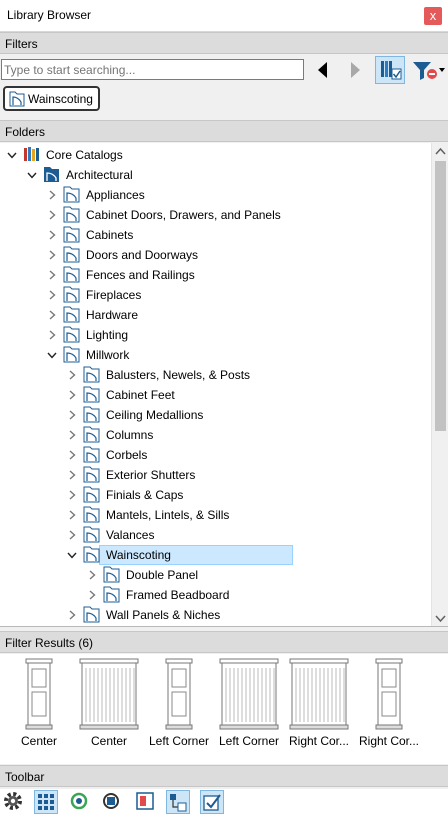 The width and height of the screenshot is (448, 815). I want to click on forward-arrow-icon, so click(355, 70).